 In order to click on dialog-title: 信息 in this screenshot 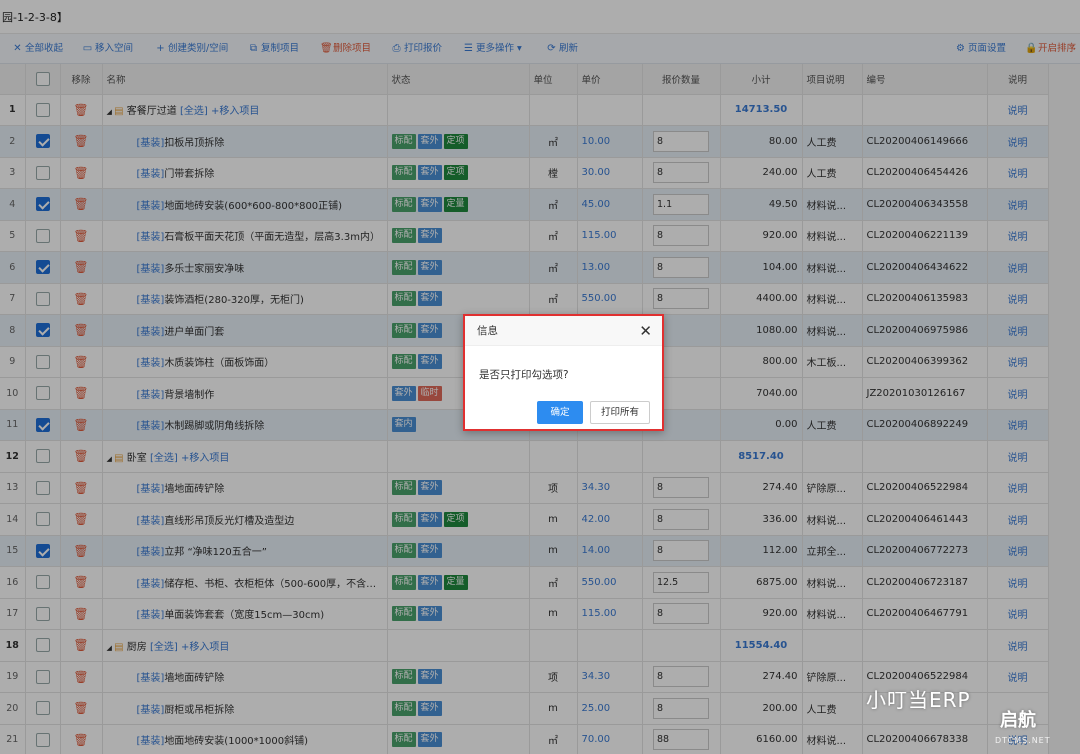, I will do `click(563, 331)`.